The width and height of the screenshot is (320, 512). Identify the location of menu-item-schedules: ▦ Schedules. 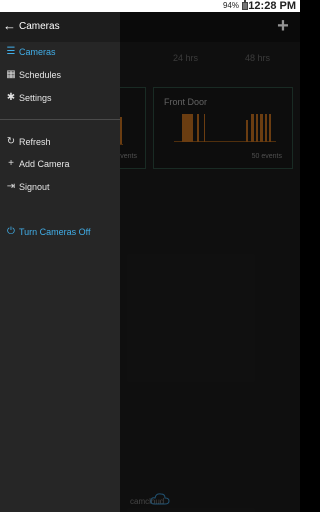
(60, 75).